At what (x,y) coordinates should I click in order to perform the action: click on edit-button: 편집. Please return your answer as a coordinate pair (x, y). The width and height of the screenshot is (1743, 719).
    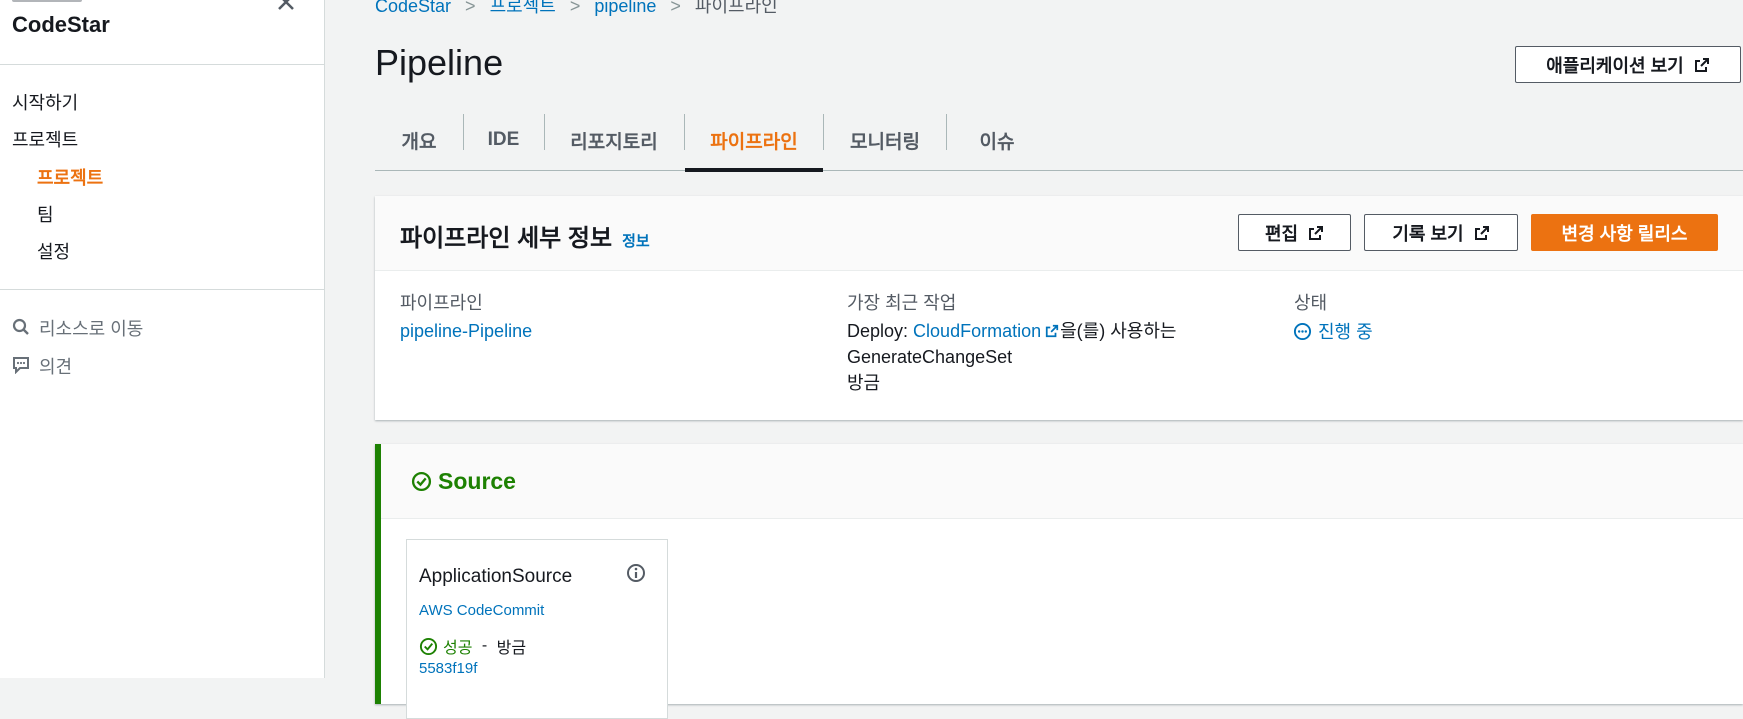
    Looking at the image, I should click on (1294, 232).